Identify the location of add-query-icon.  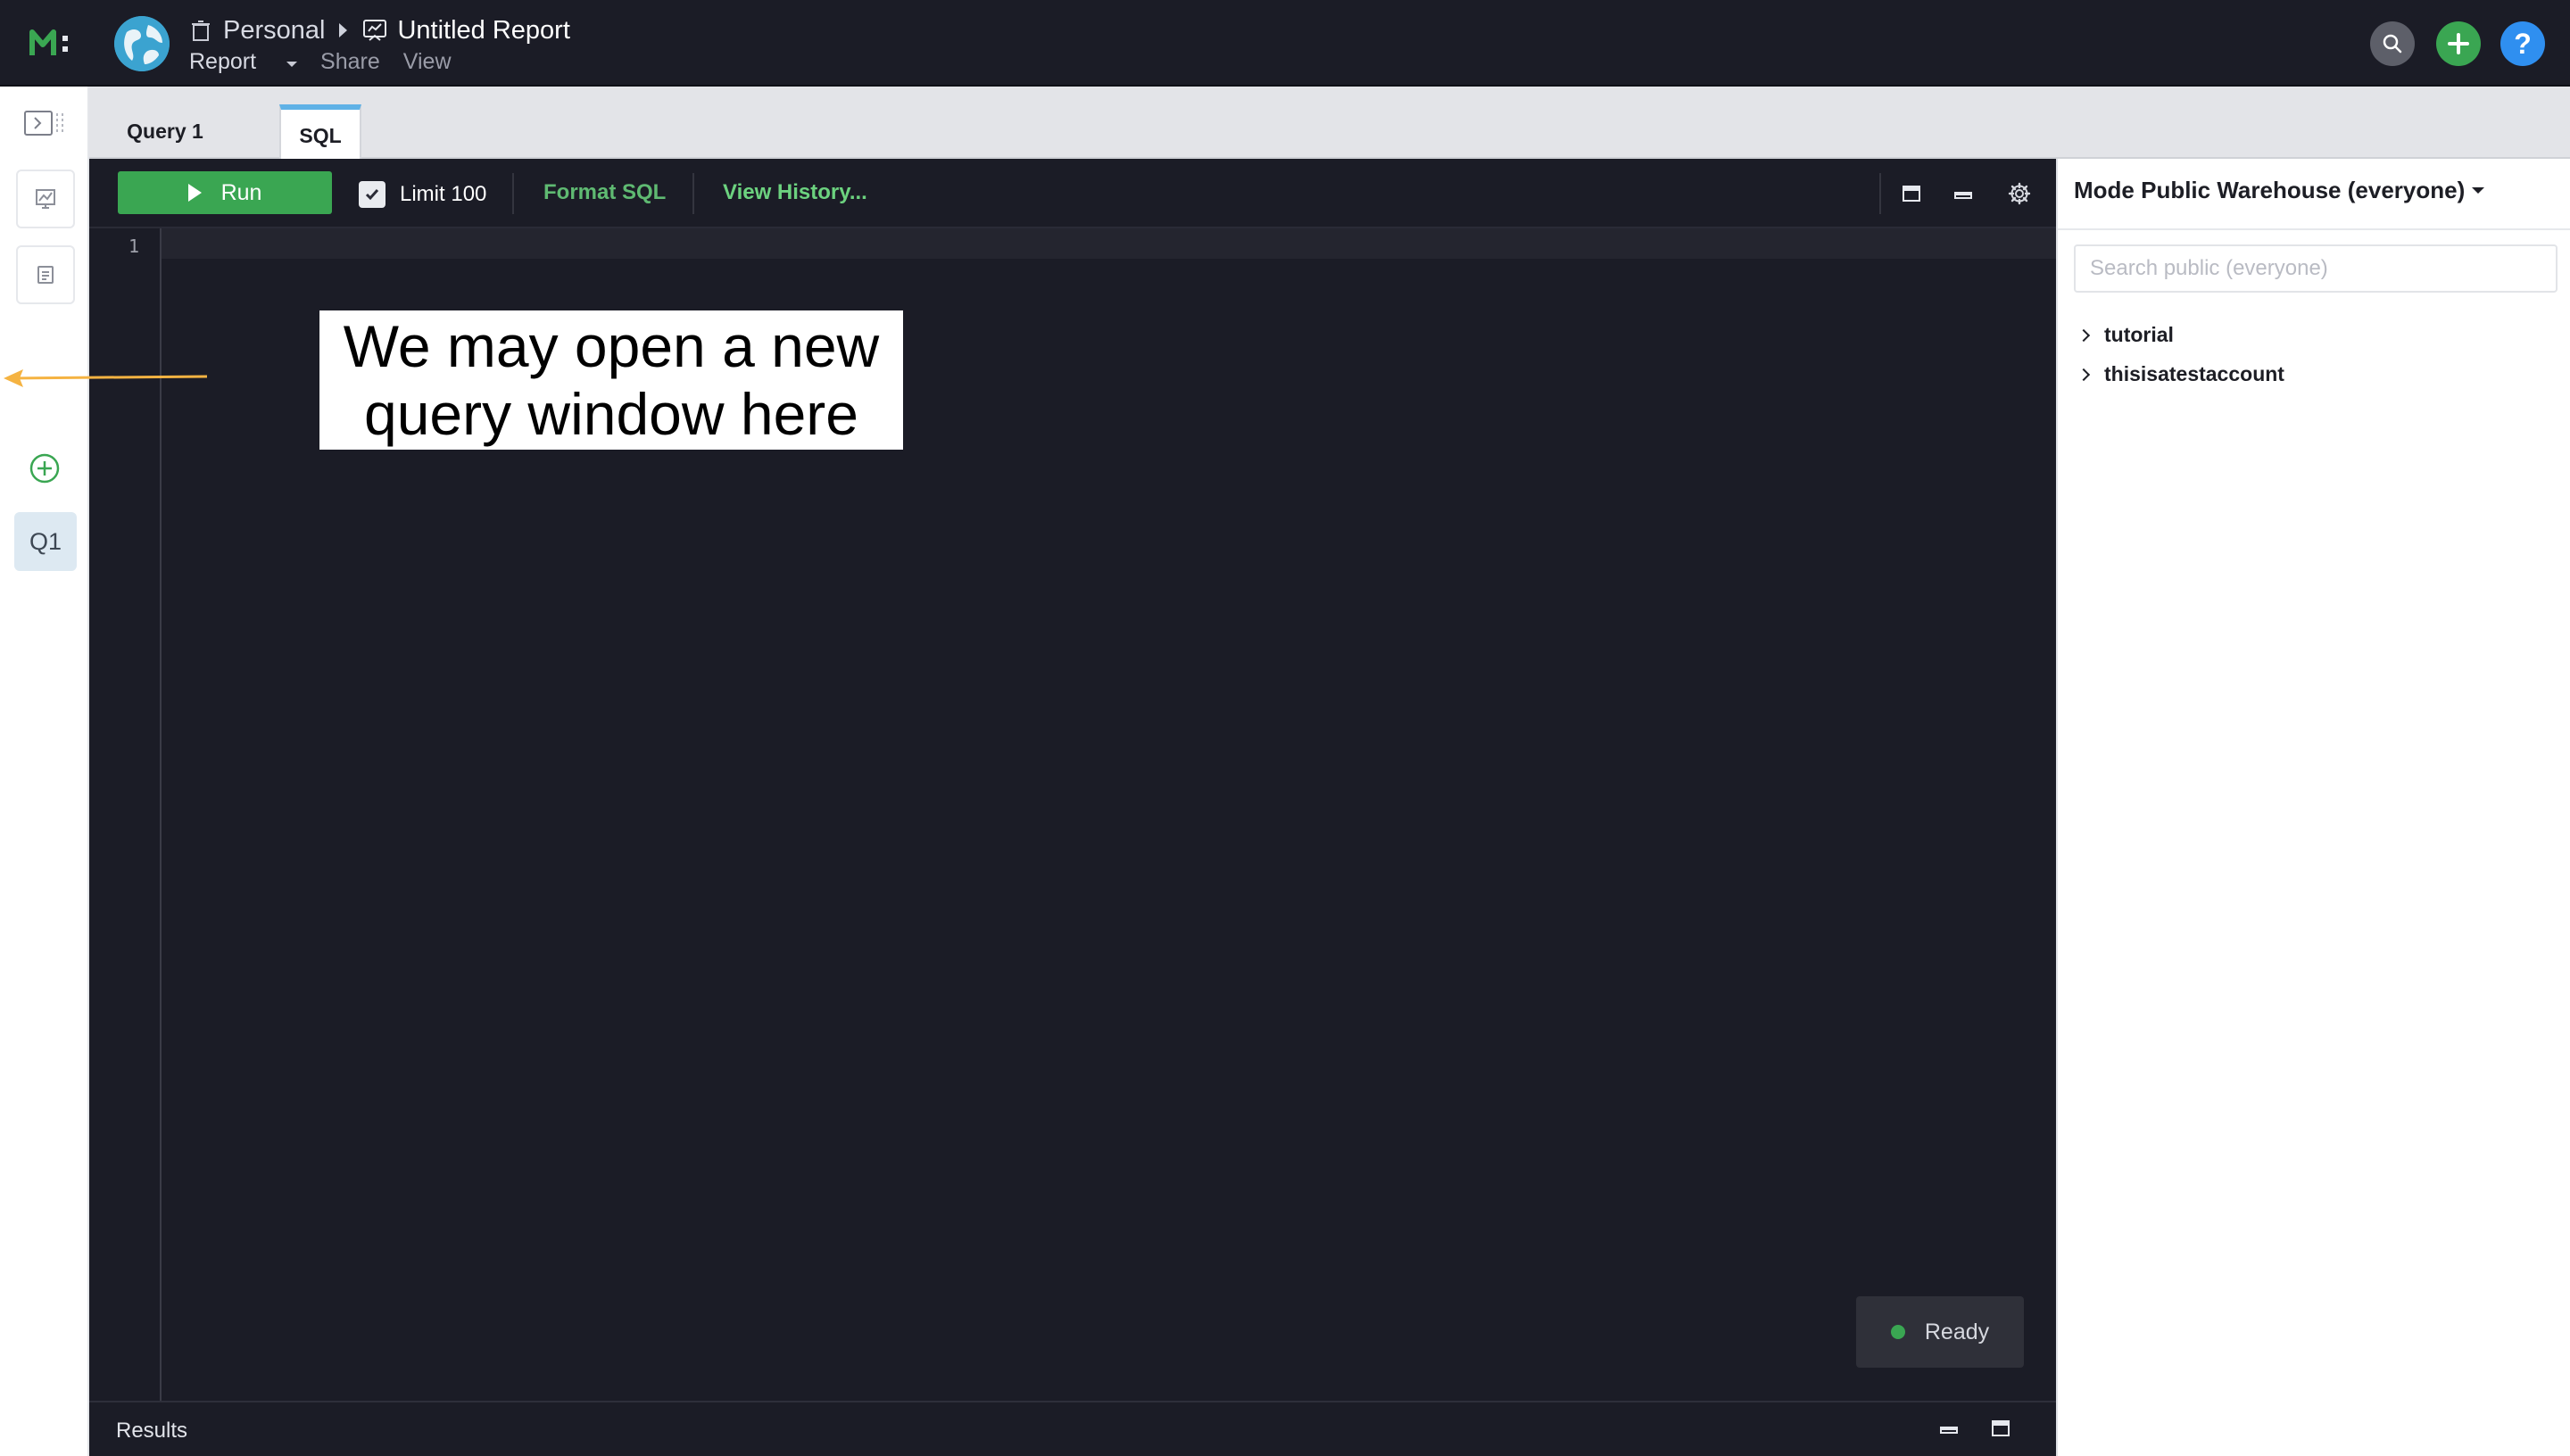
(44, 469).